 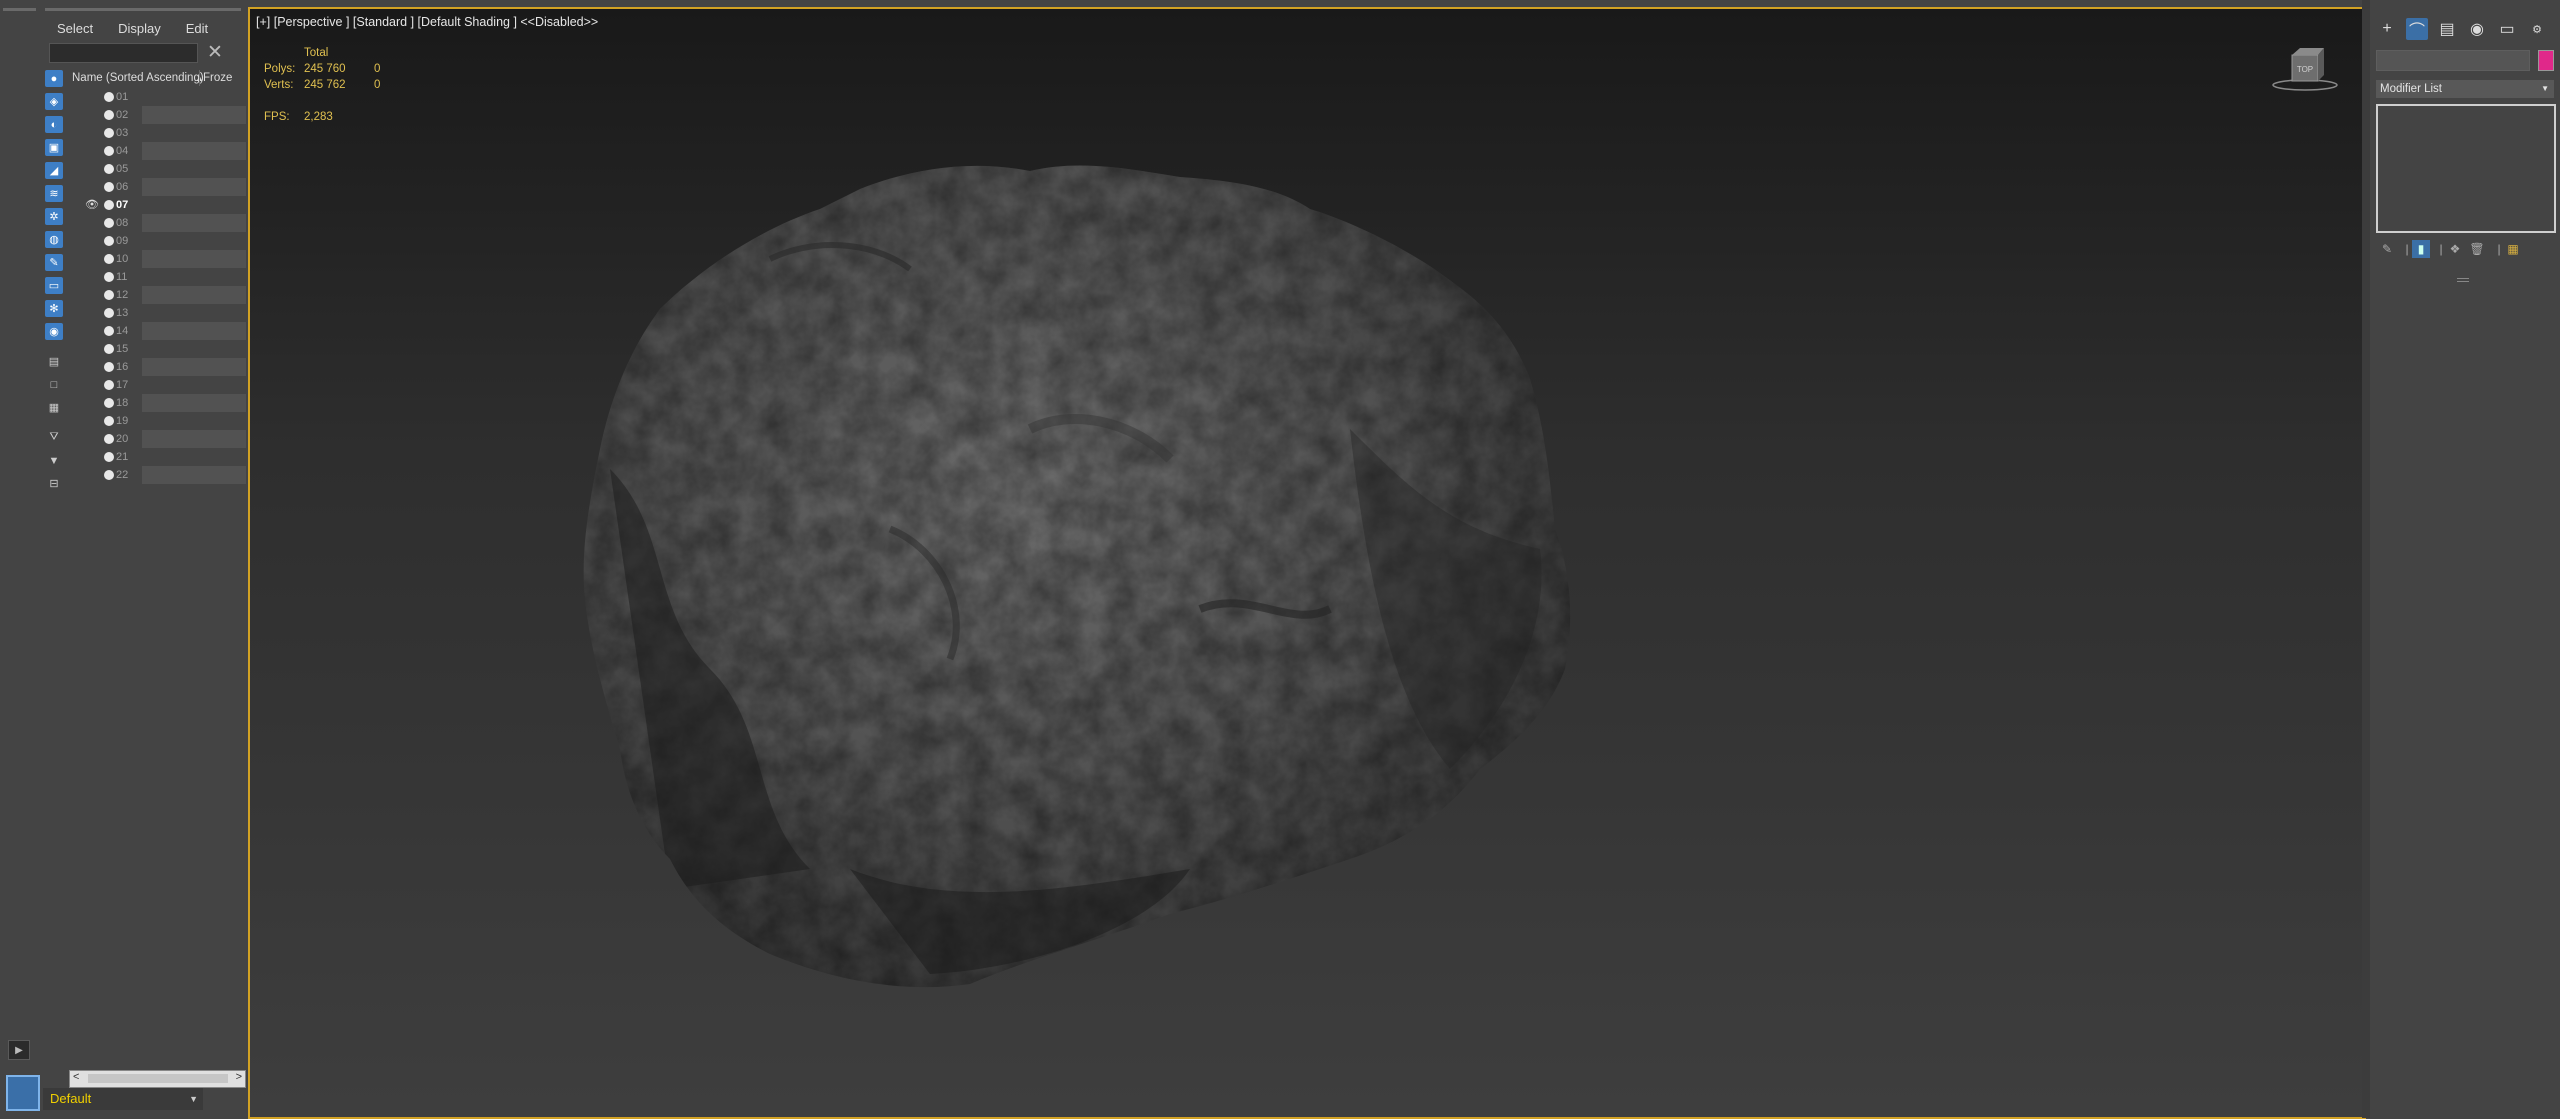 I want to click on scroll-right-icon: >, so click(x=239, y=1077).